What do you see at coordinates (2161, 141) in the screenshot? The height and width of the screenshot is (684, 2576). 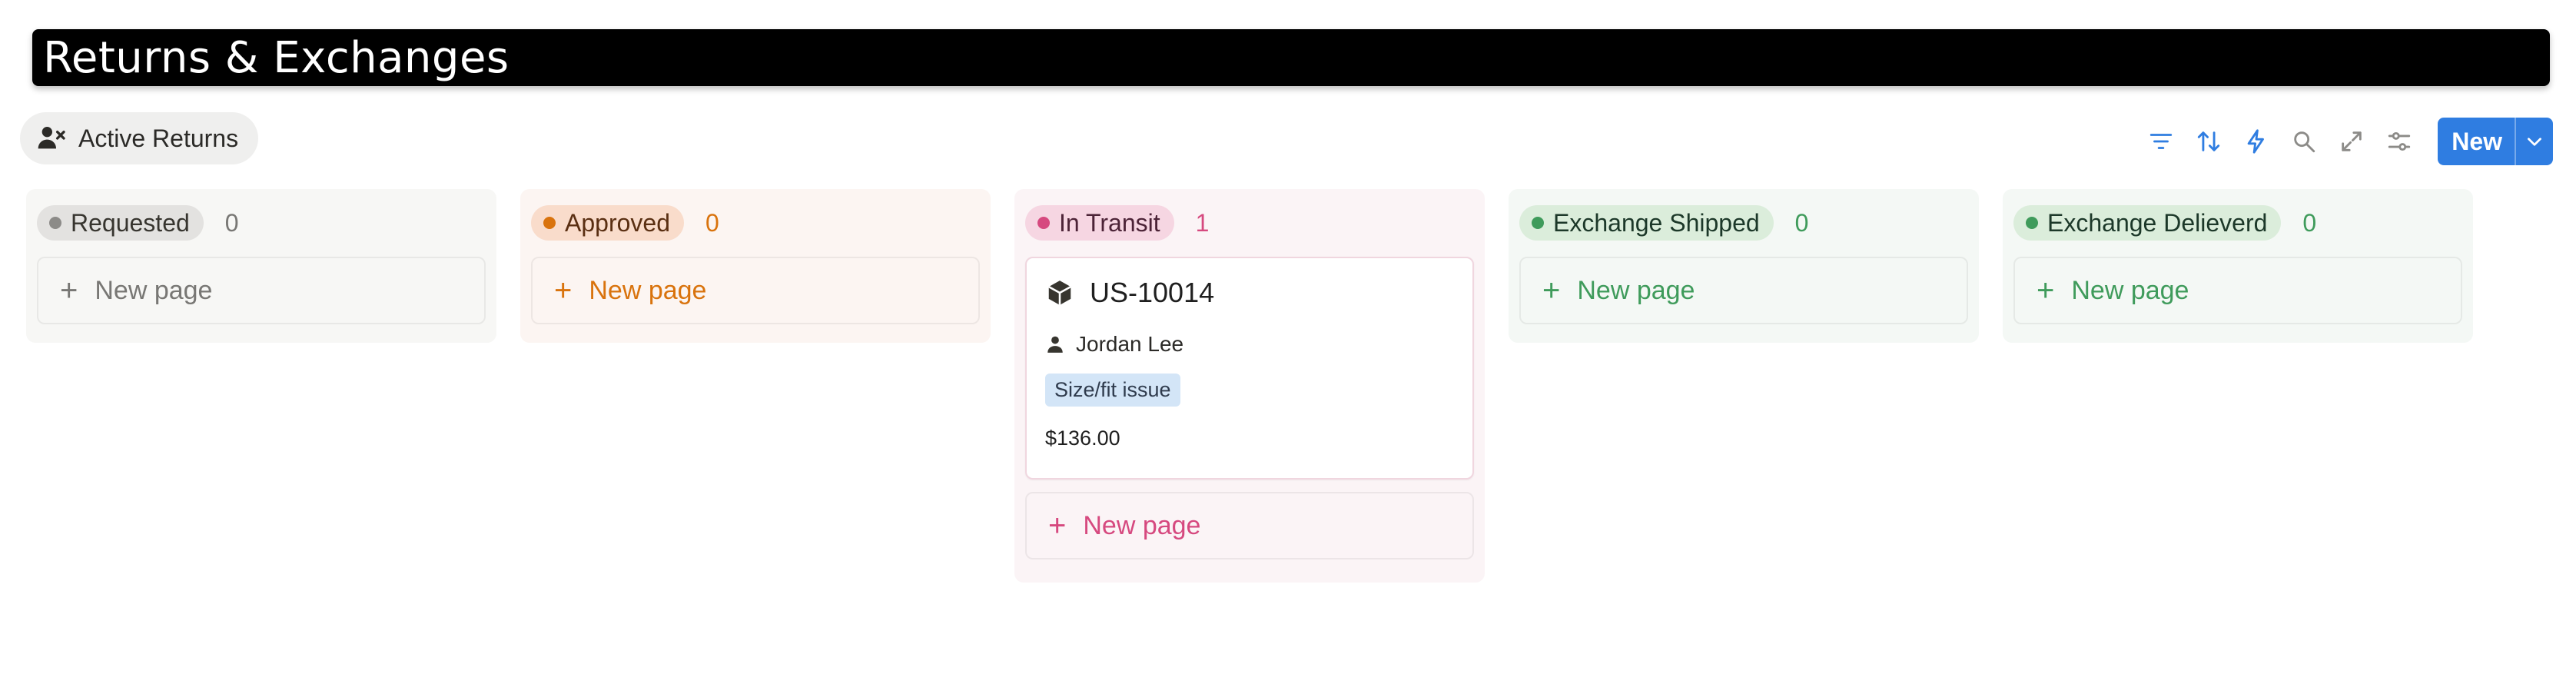 I see `filter-icon` at bounding box center [2161, 141].